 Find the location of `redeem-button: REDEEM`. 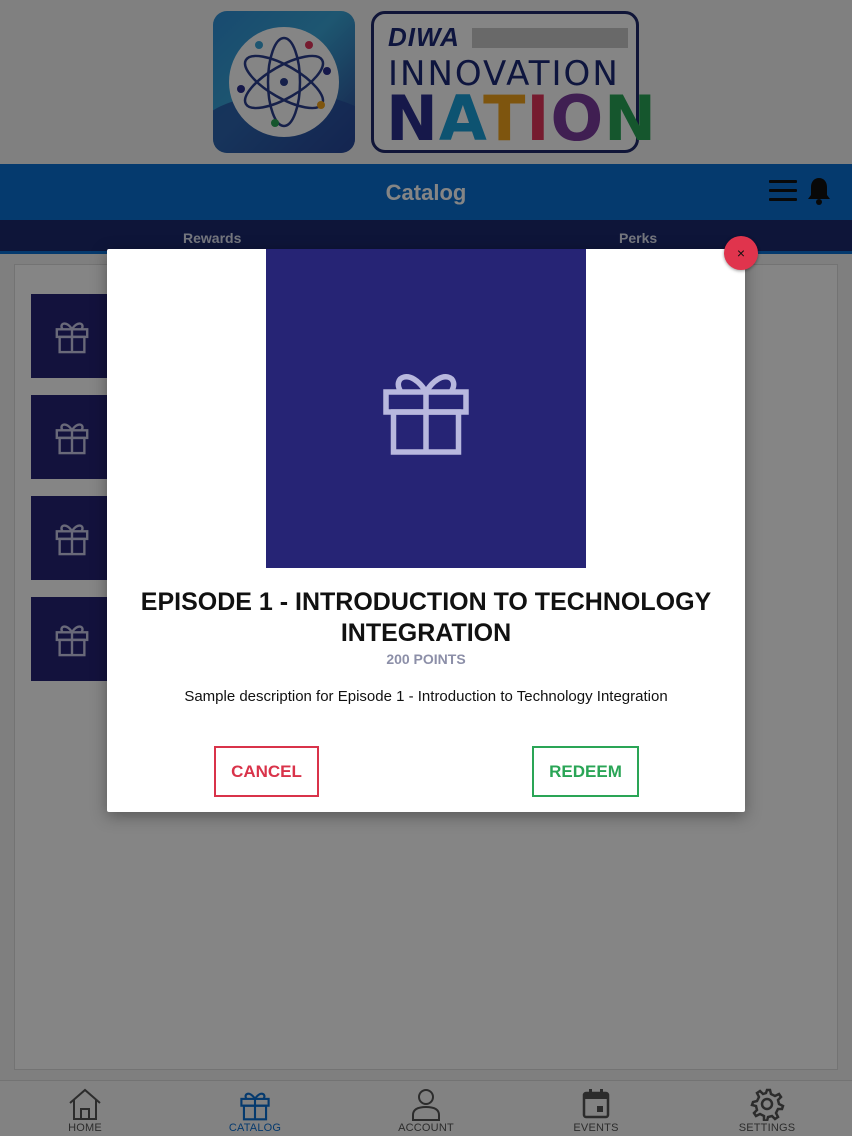

redeem-button: REDEEM is located at coordinates (585, 771).